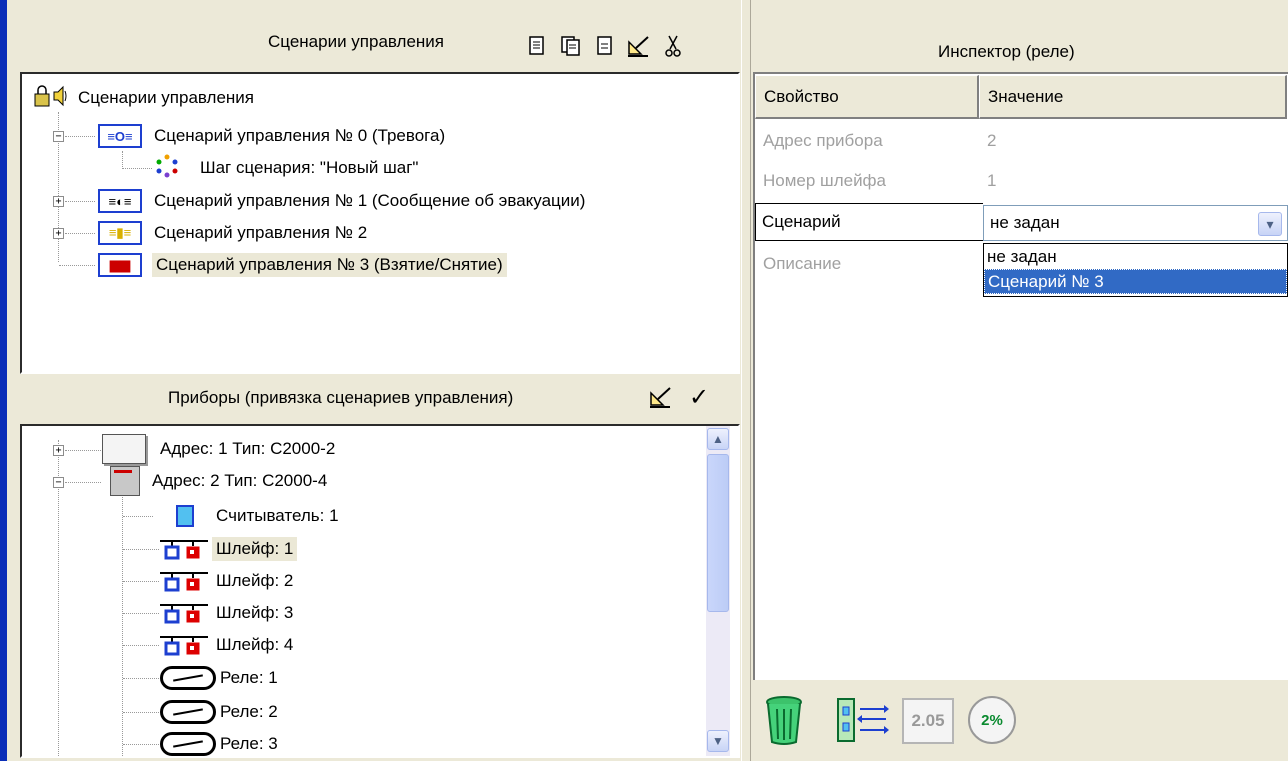  I want to click on progress-icon: 2%, so click(992, 720).